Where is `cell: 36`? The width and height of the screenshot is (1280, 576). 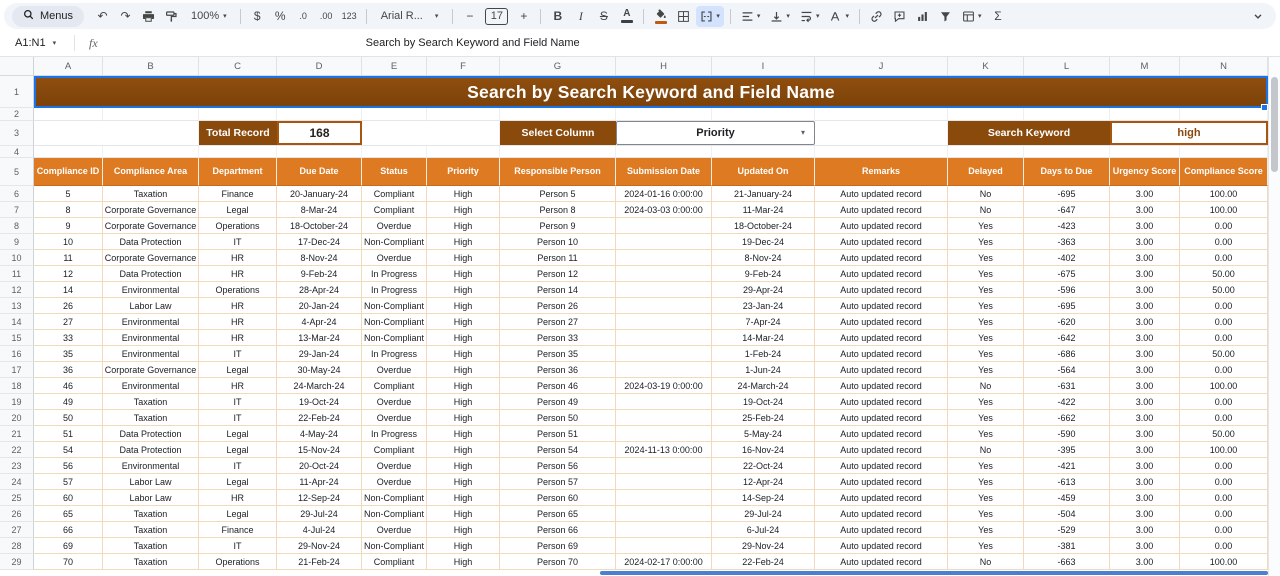 cell: 36 is located at coordinates (68, 370).